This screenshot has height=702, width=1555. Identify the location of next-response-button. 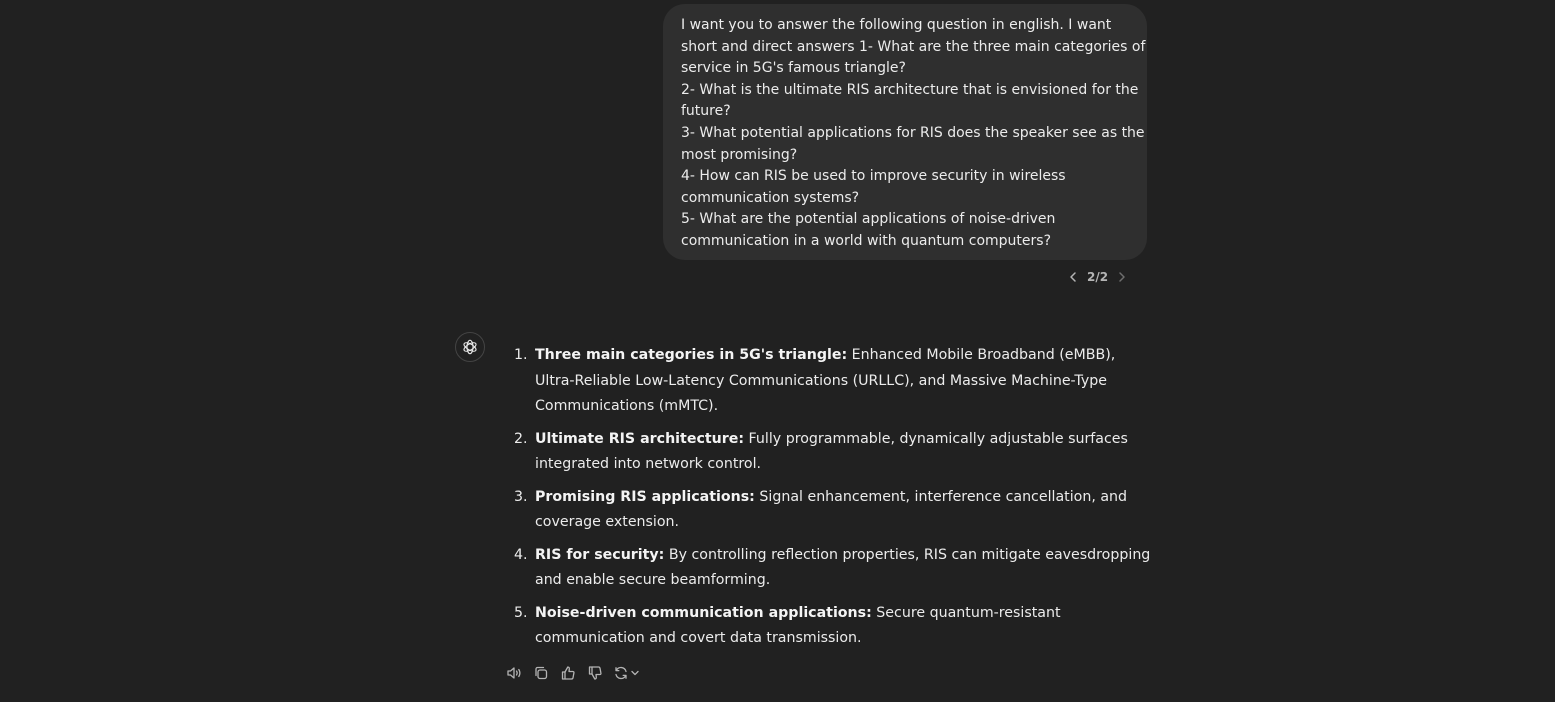
(1122, 277).